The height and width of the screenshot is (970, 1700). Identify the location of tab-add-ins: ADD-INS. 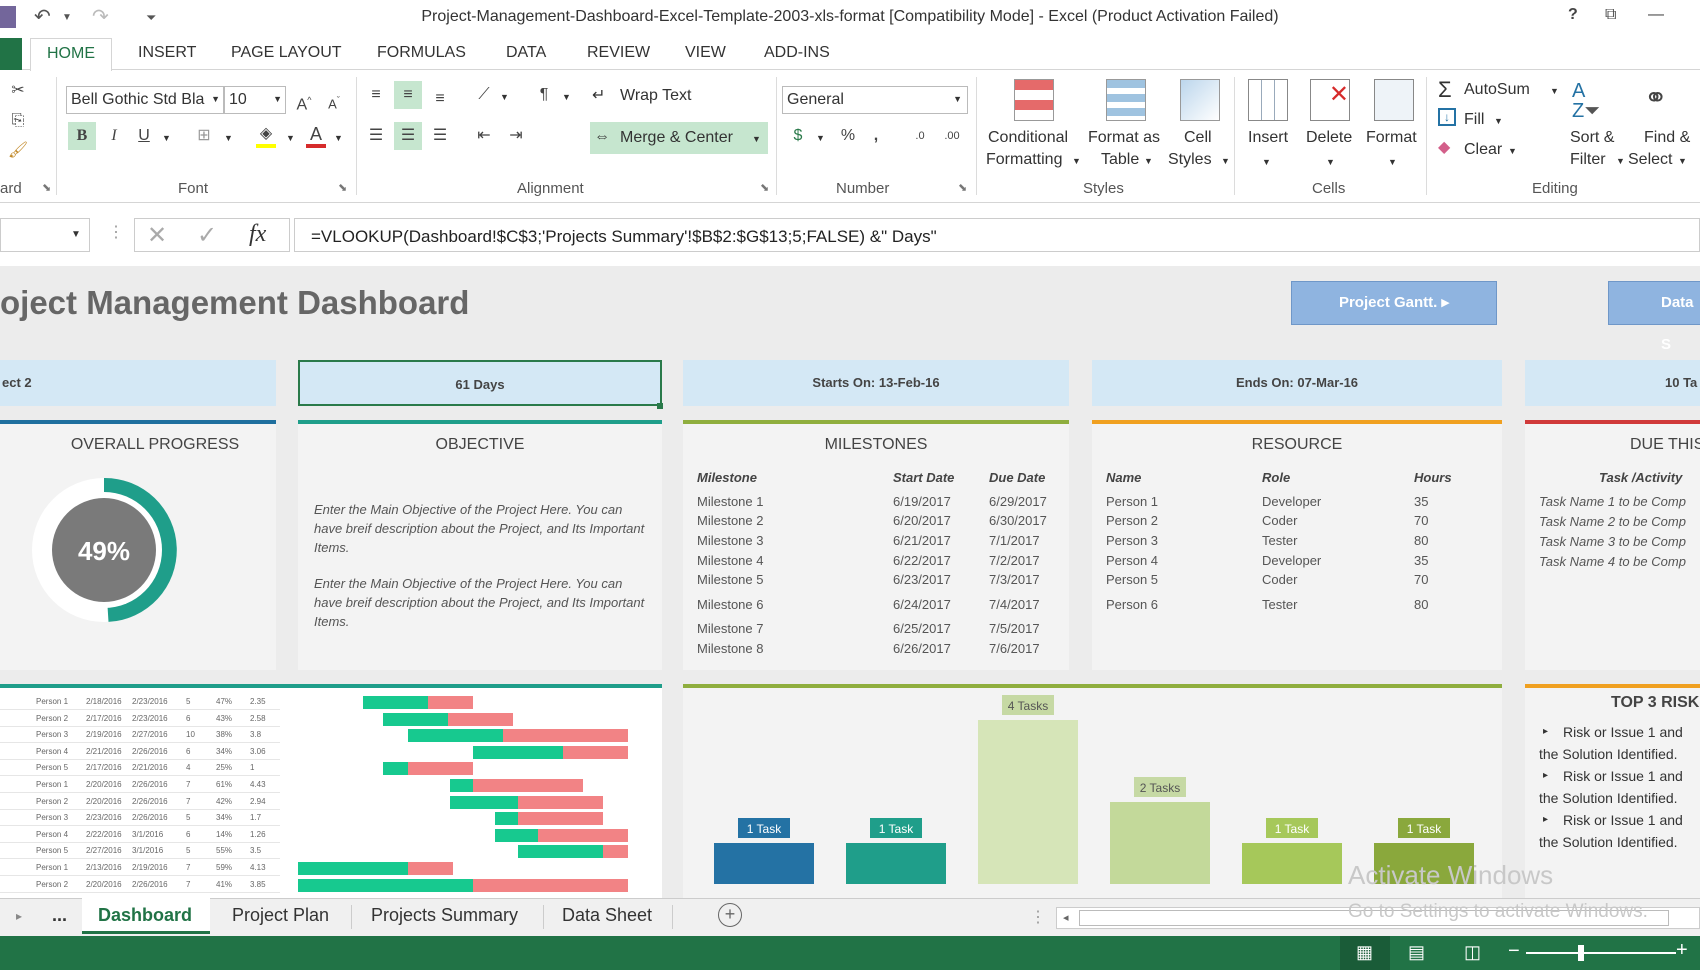
(797, 53).